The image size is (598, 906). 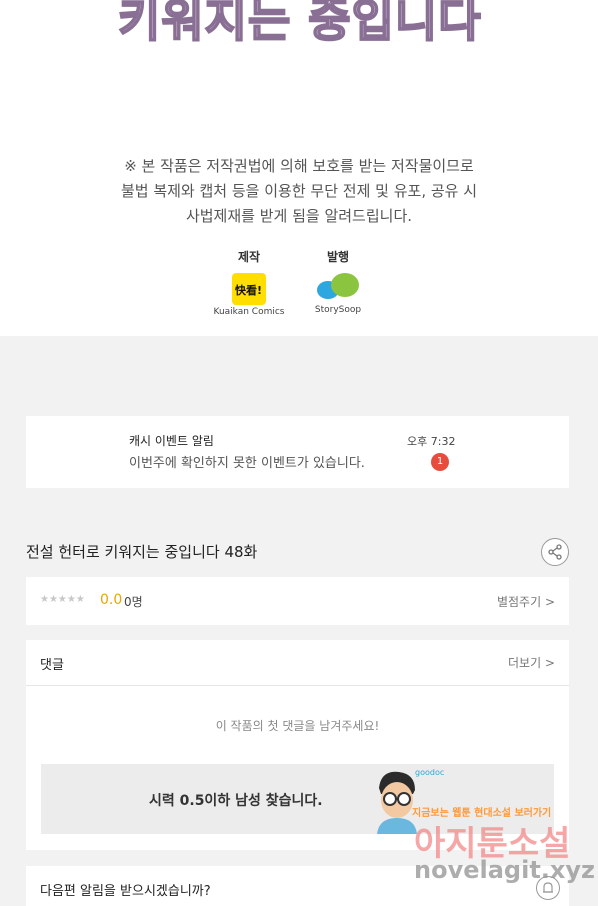 I want to click on kuaikan-logo: 快看!, so click(x=249, y=289).